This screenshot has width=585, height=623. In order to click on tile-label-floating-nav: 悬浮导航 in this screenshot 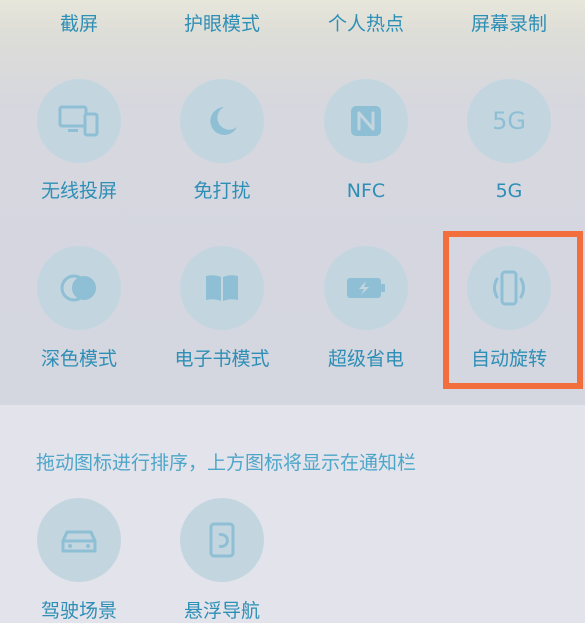, I will do `click(221, 611)`.